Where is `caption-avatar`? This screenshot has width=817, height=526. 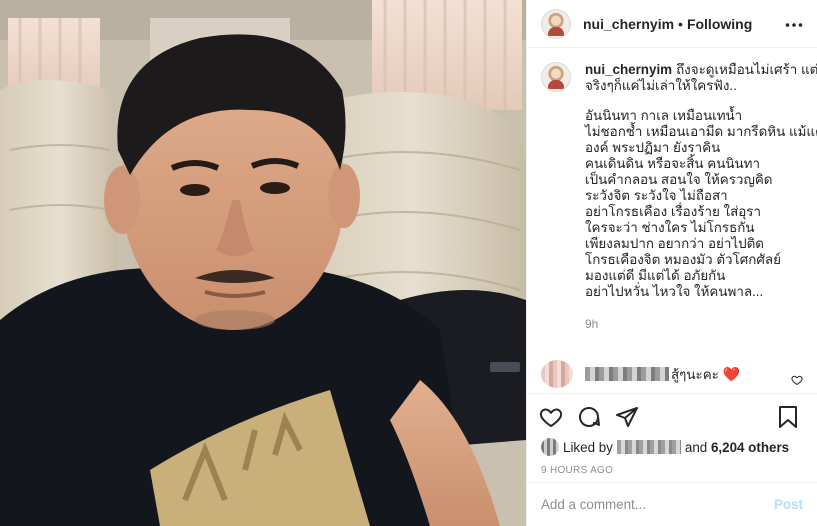
caption-avatar is located at coordinates (556, 77).